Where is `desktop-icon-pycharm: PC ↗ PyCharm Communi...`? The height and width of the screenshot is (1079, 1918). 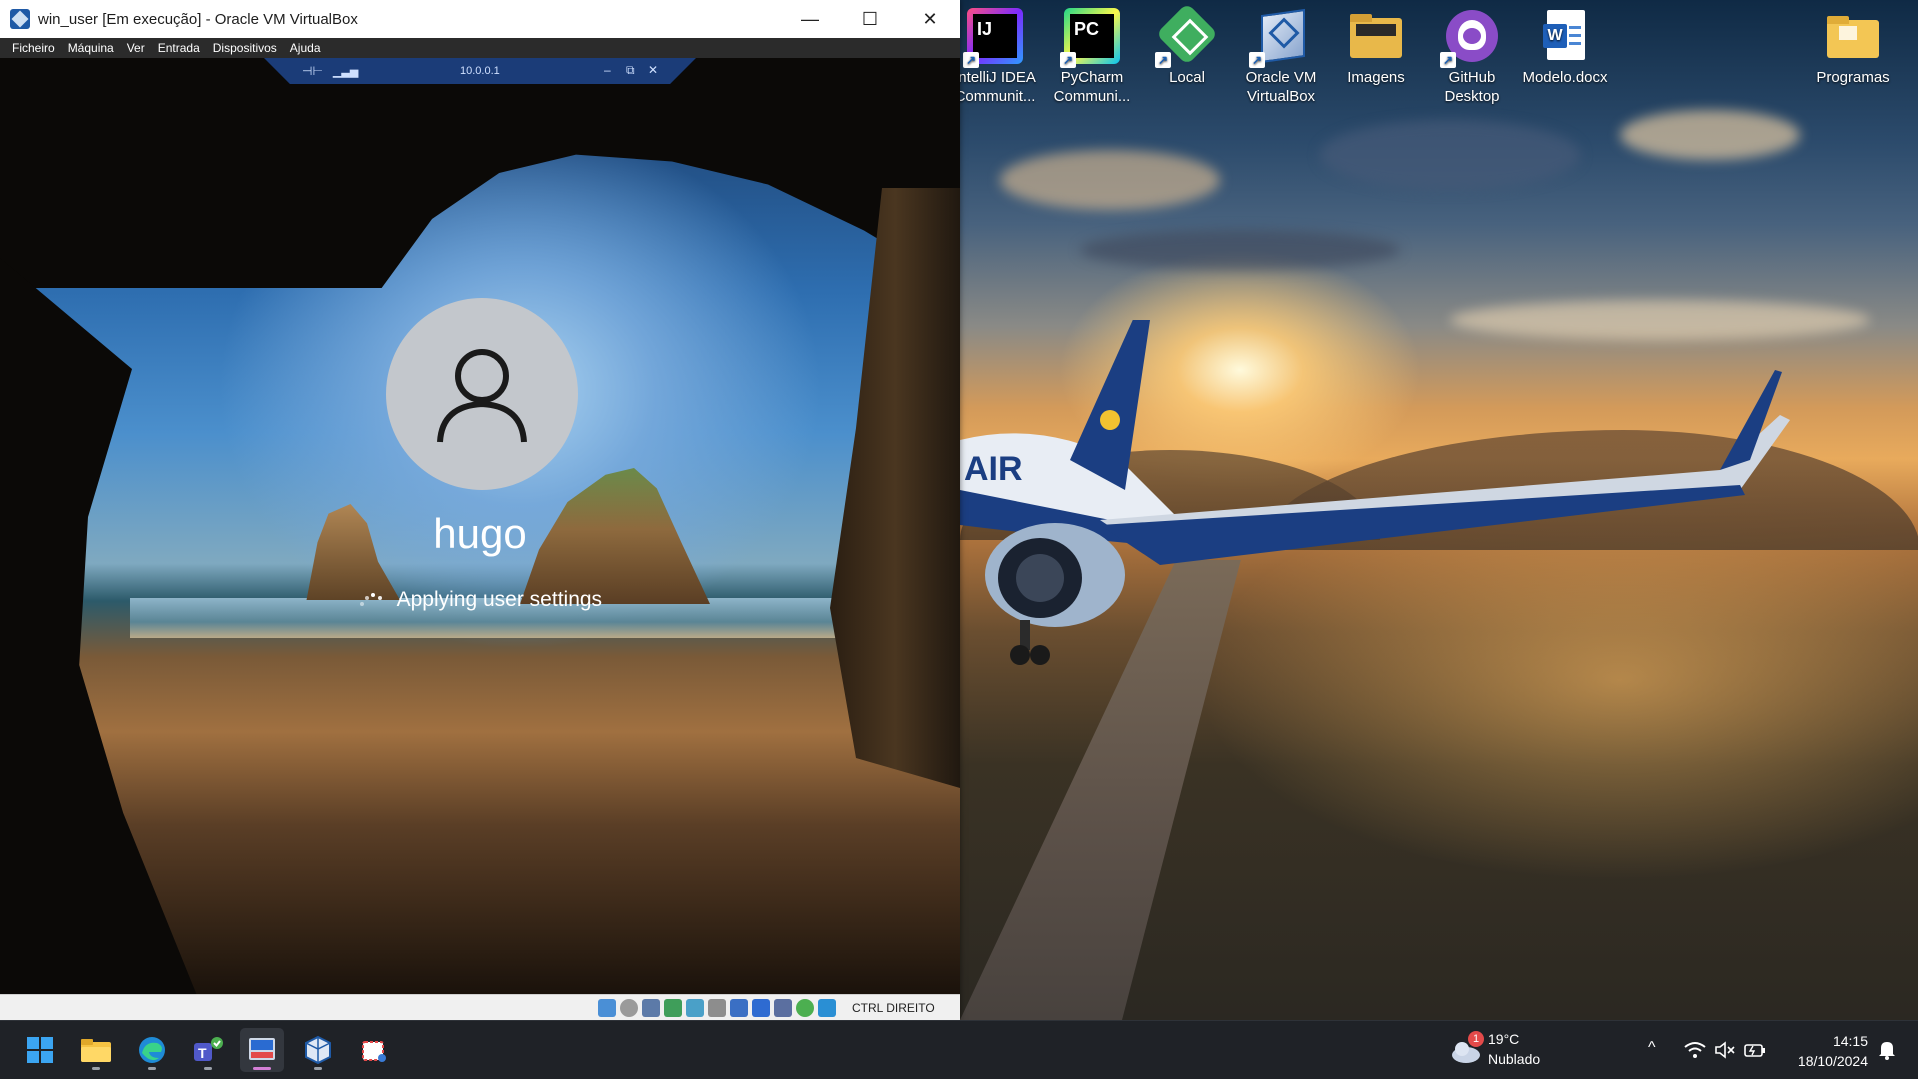 desktop-icon-pycharm: PC ↗ PyCharm Communi... is located at coordinates (1092, 53).